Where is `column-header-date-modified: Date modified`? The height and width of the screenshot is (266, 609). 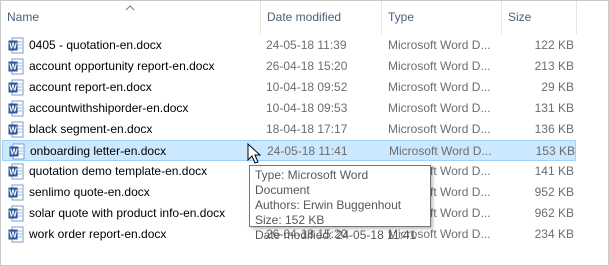
column-header-date-modified: Date modified is located at coordinates (304, 17).